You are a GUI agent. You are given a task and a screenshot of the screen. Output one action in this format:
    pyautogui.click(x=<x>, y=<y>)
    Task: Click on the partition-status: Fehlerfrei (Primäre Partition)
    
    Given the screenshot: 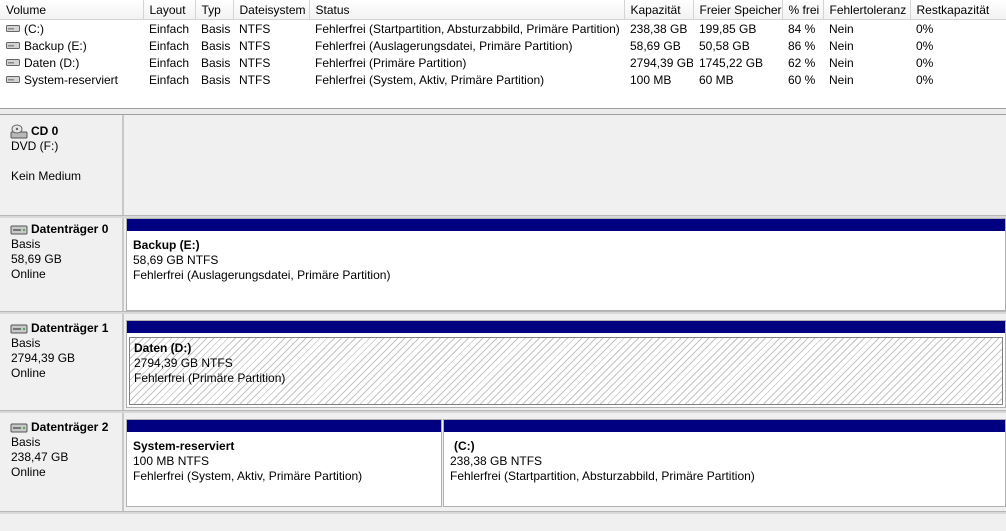 What is the action you would take?
    pyautogui.click(x=210, y=378)
    